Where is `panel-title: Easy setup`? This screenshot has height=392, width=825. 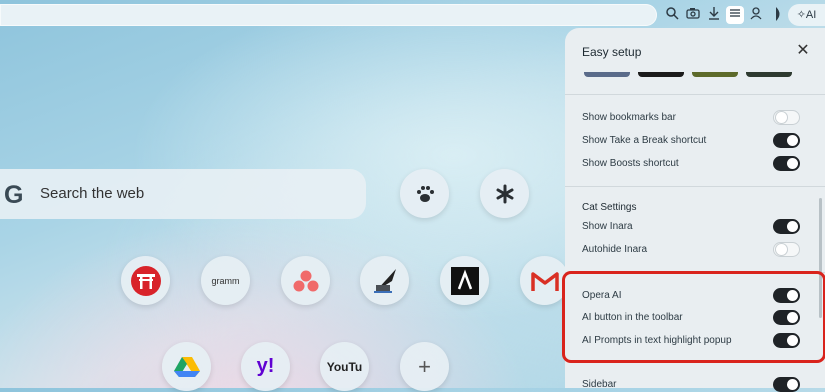
panel-title: Easy setup is located at coordinates (612, 52).